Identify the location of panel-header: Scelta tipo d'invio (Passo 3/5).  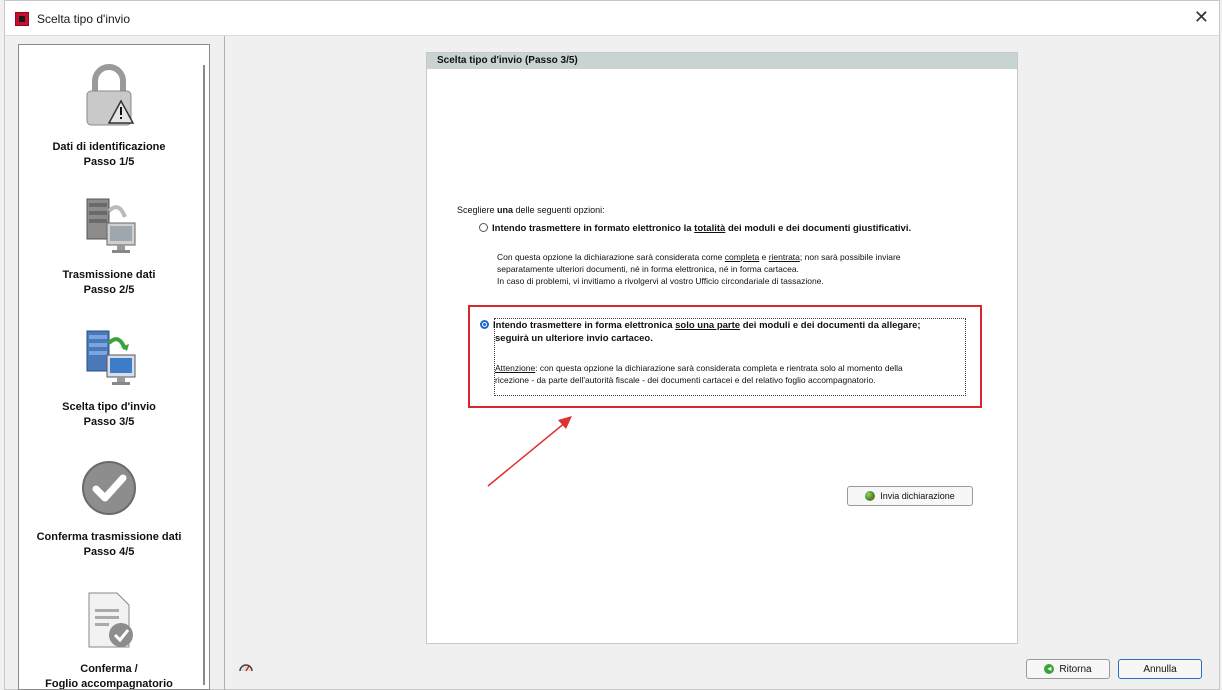
(722, 61).